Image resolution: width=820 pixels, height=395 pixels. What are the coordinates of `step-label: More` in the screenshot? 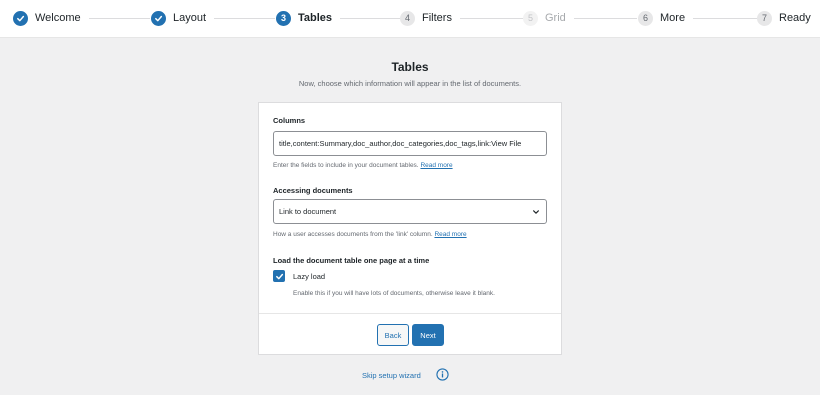 It's located at (673, 18).